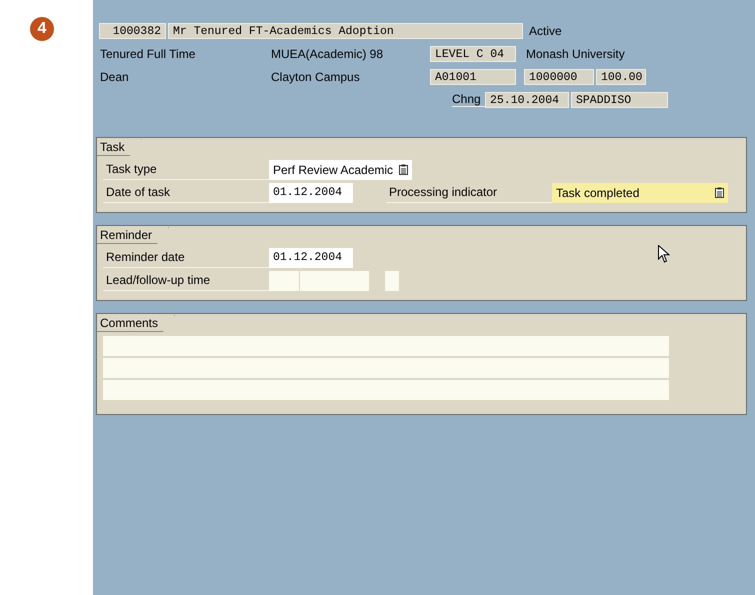 Image resolution: width=755 pixels, height=595 pixels. What do you see at coordinates (621, 76) in the screenshot?
I see `percentage-field: 100.00` at bounding box center [621, 76].